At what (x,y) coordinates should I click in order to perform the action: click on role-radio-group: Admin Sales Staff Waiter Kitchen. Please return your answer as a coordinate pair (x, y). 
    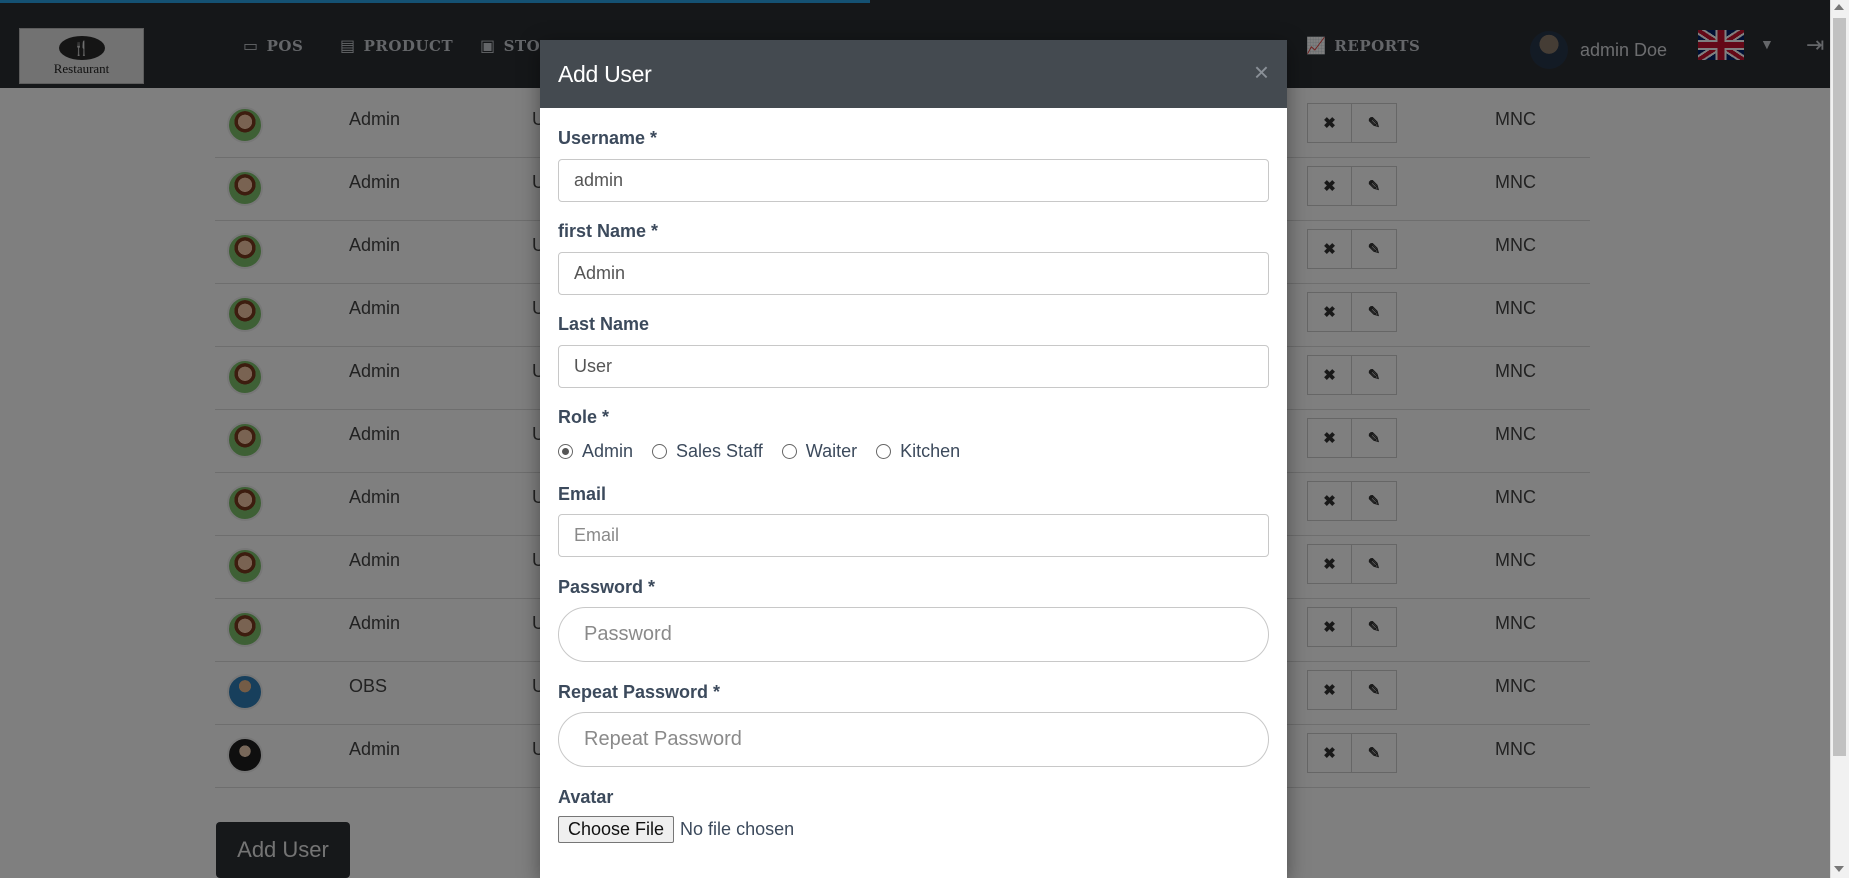
    Looking at the image, I should click on (768, 451).